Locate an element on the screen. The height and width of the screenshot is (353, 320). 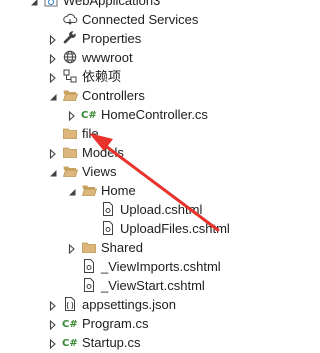
tree-item: file is located at coordinates (143, 133).